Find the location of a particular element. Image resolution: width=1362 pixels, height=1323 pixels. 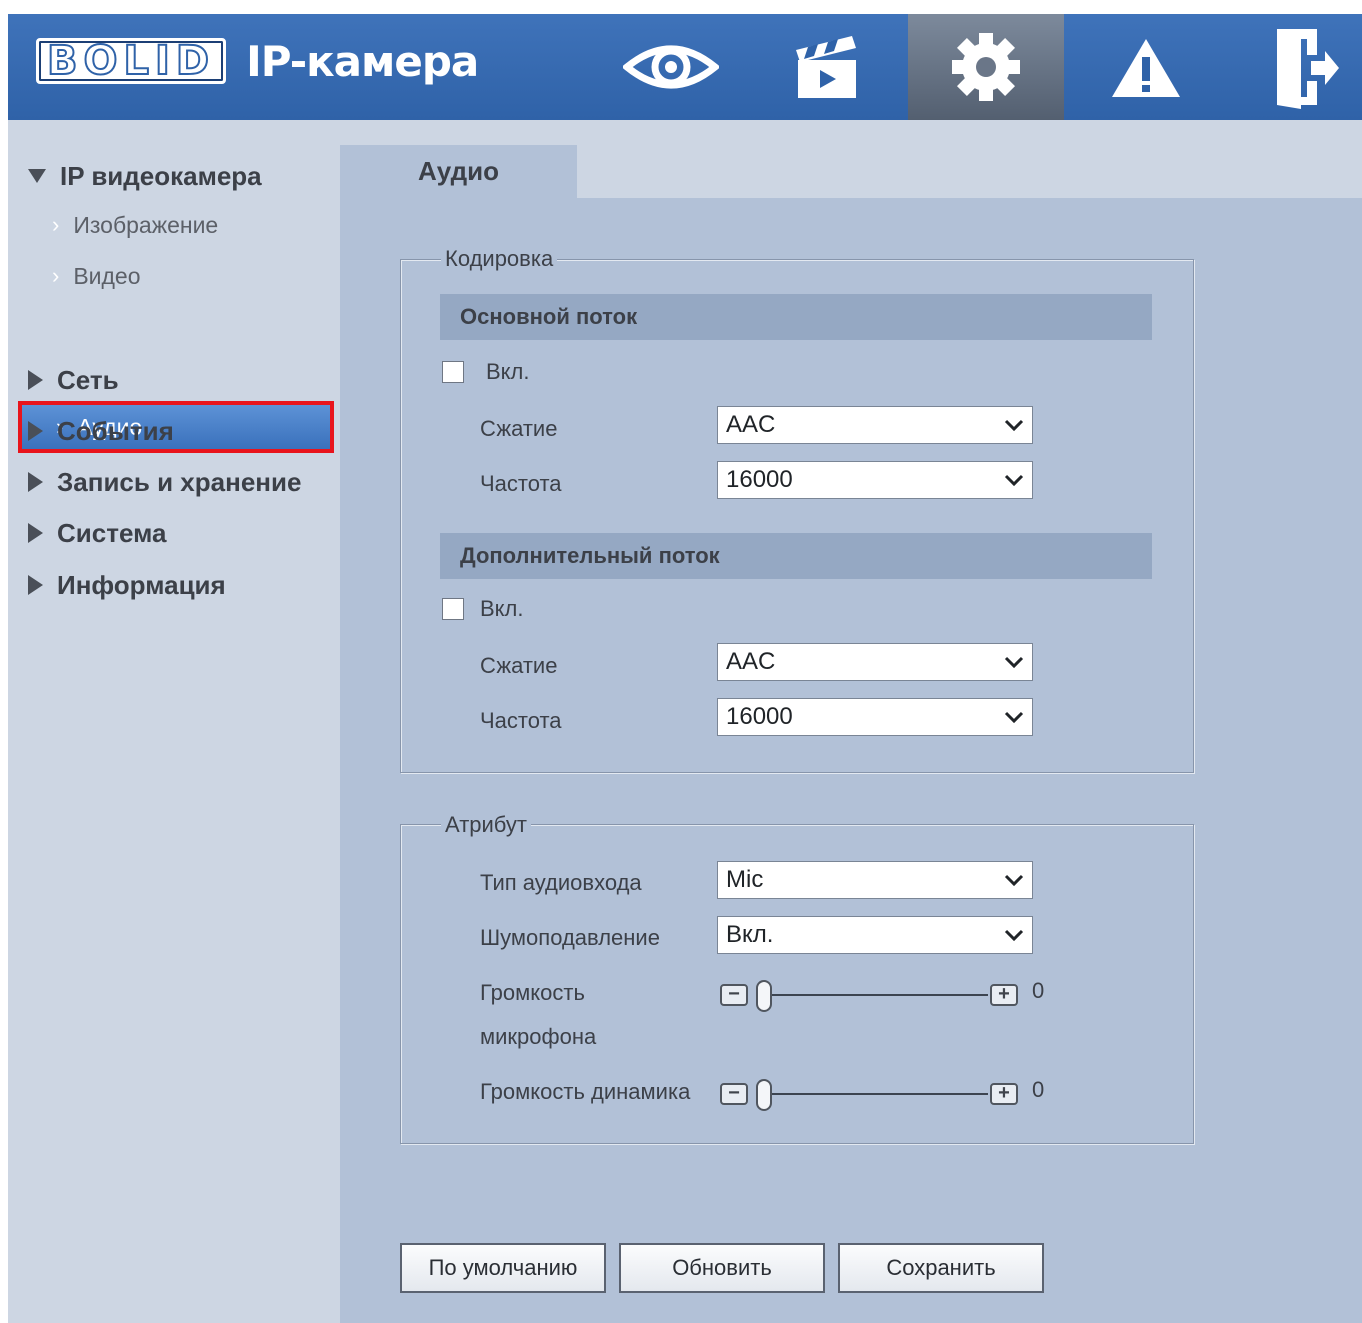

attribute-legend: Атрибут is located at coordinates (486, 825).